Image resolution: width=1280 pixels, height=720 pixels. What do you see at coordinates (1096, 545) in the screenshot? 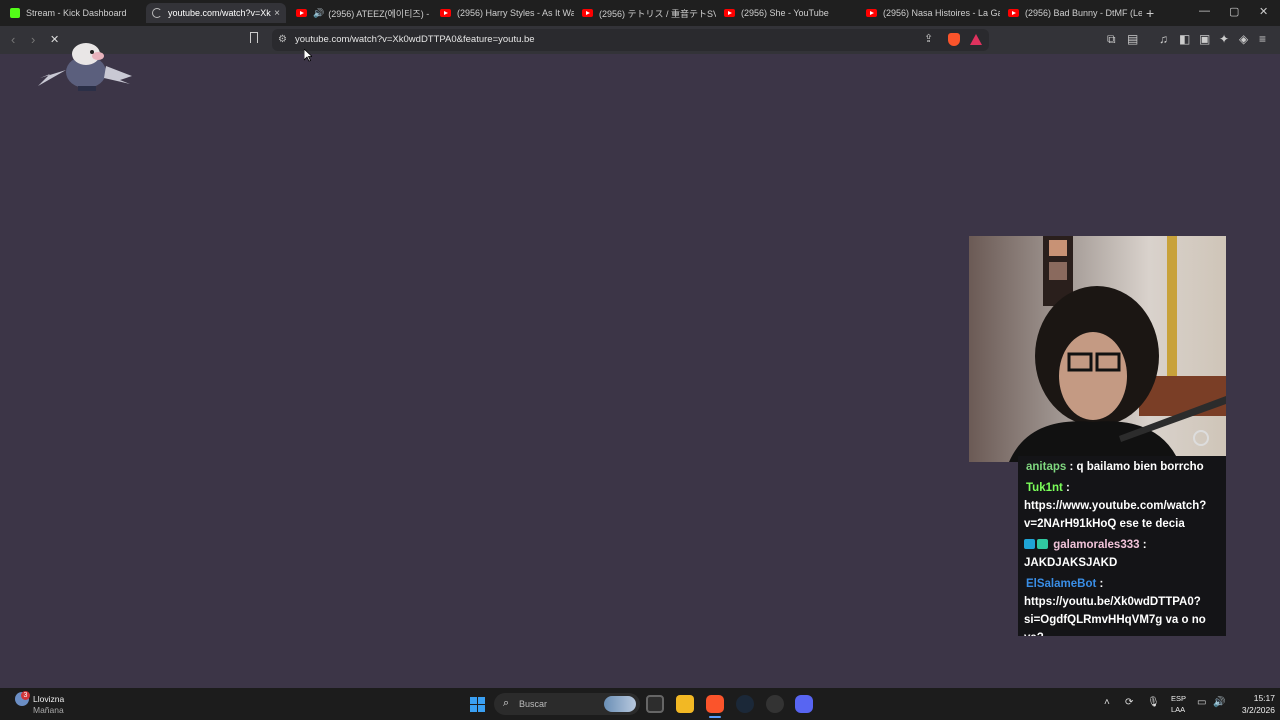
I see `chat-username: galamorales333` at bounding box center [1096, 545].